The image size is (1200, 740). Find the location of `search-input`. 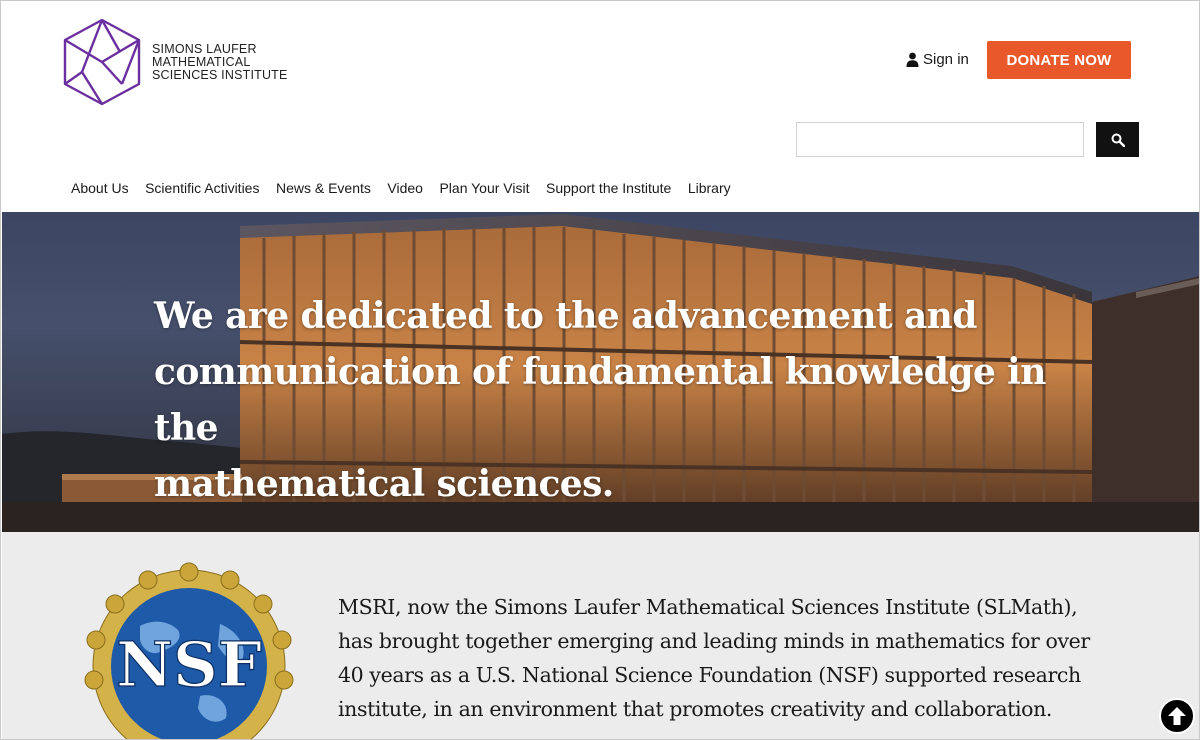

search-input is located at coordinates (940, 139).